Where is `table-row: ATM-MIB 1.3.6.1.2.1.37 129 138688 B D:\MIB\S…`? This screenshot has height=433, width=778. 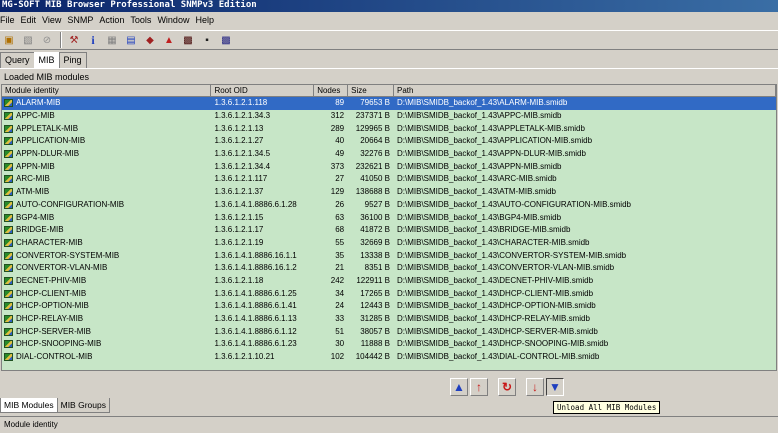 table-row: ATM-MIB 1.3.6.1.2.1.37 129 138688 B D:\MIB\S… is located at coordinates (389, 192).